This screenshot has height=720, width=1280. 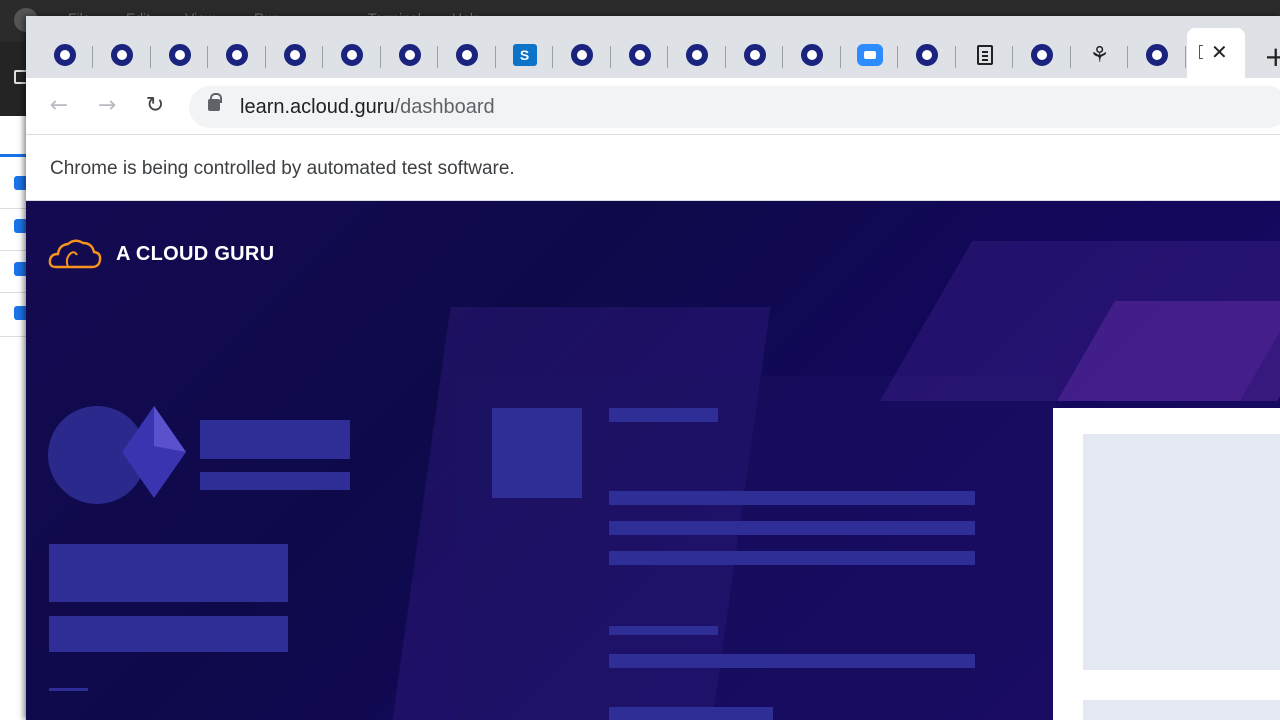 I want to click on address-bar: learn.acloud.guru/dashboard, so click(x=734, y=107).